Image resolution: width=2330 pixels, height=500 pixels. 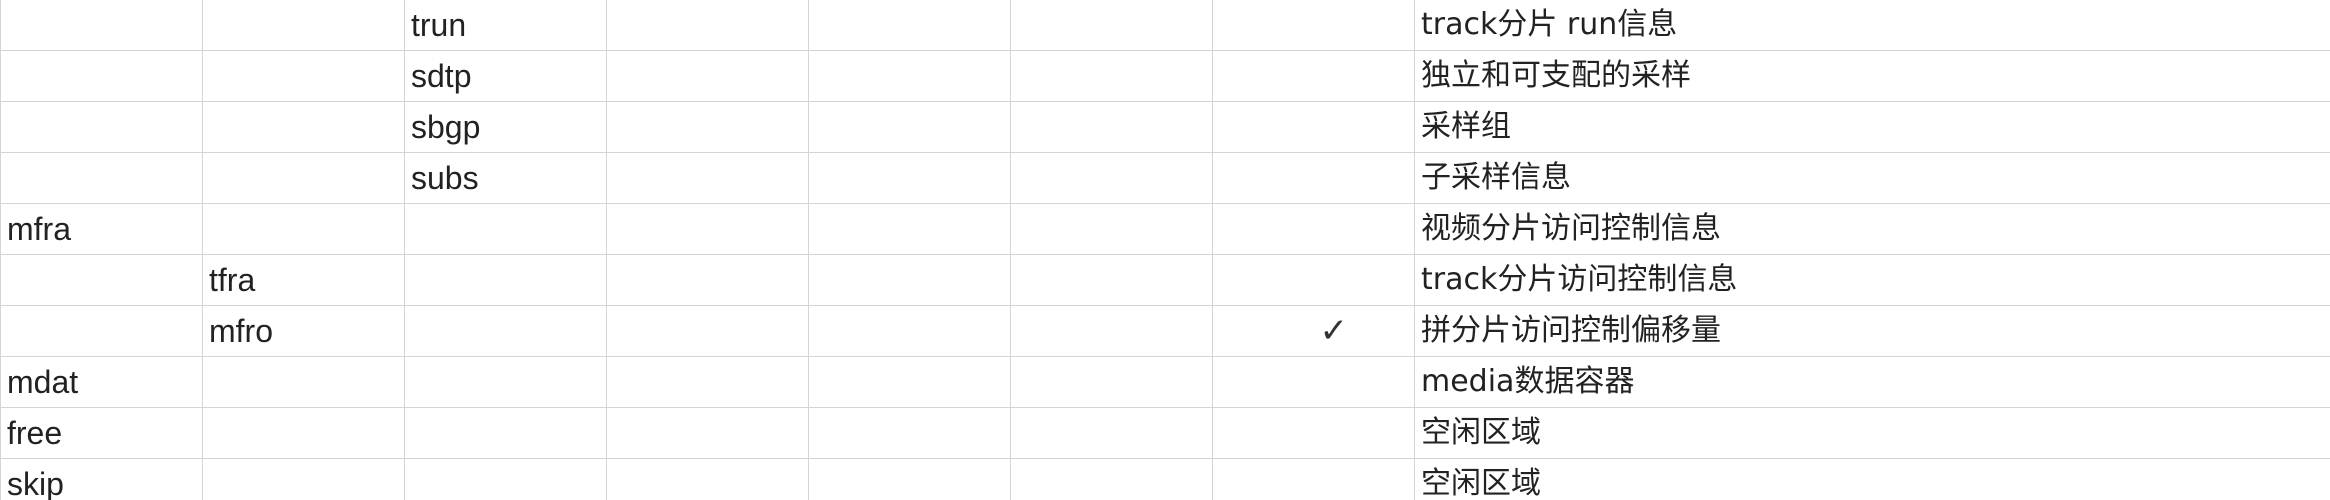 I want to click on cell-box-level-1: mfra, so click(x=101, y=229).